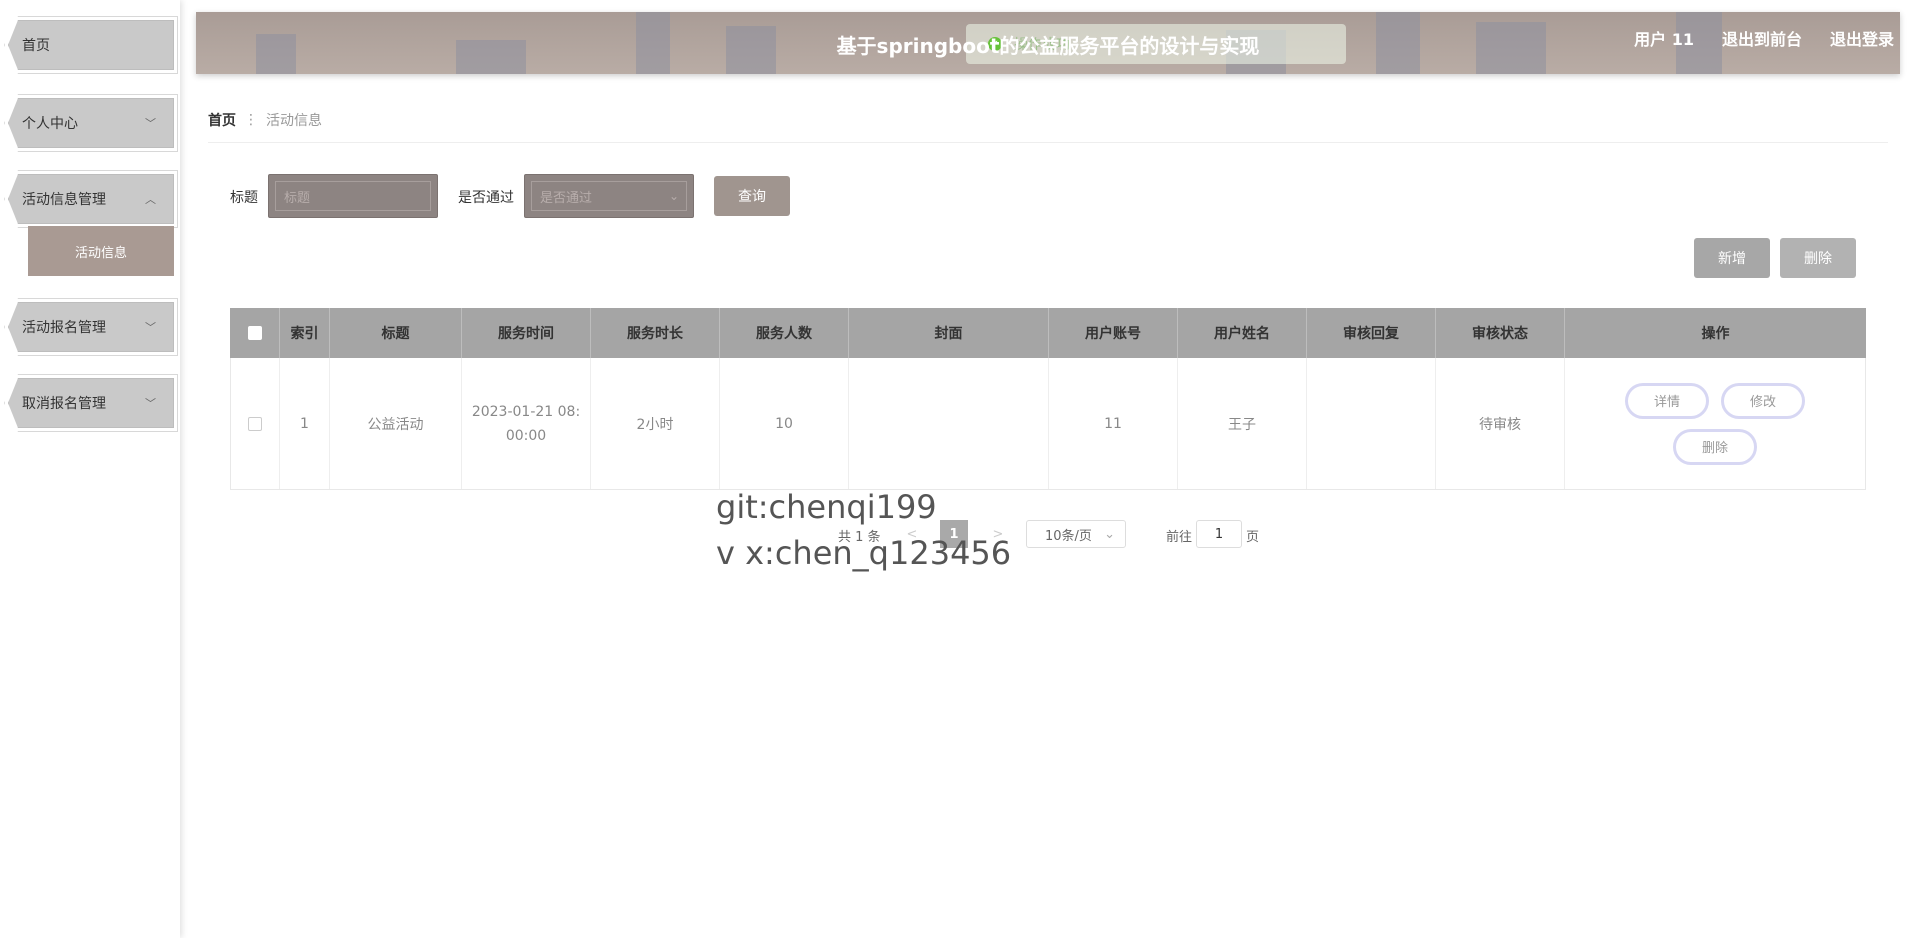 The image size is (1916, 938). What do you see at coordinates (91, 45) in the screenshot?
I see `sidebar-item-home: 首页` at bounding box center [91, 45].